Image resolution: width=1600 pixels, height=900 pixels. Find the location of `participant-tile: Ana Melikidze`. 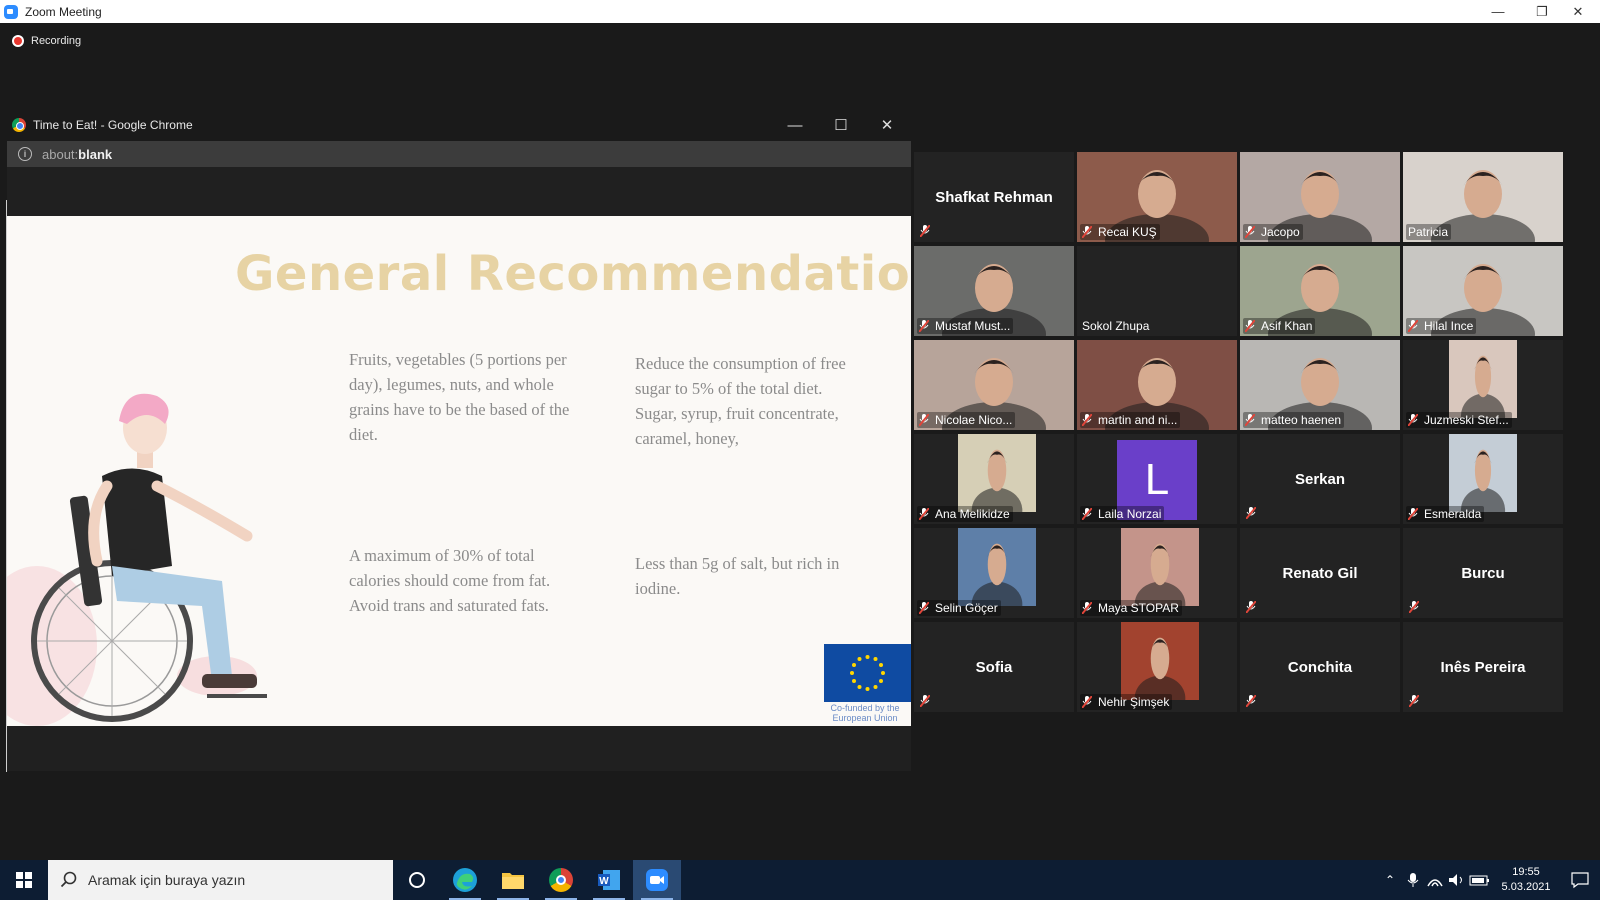

participant-tile: Ana Melikidze is located at coordinates (994, 479).